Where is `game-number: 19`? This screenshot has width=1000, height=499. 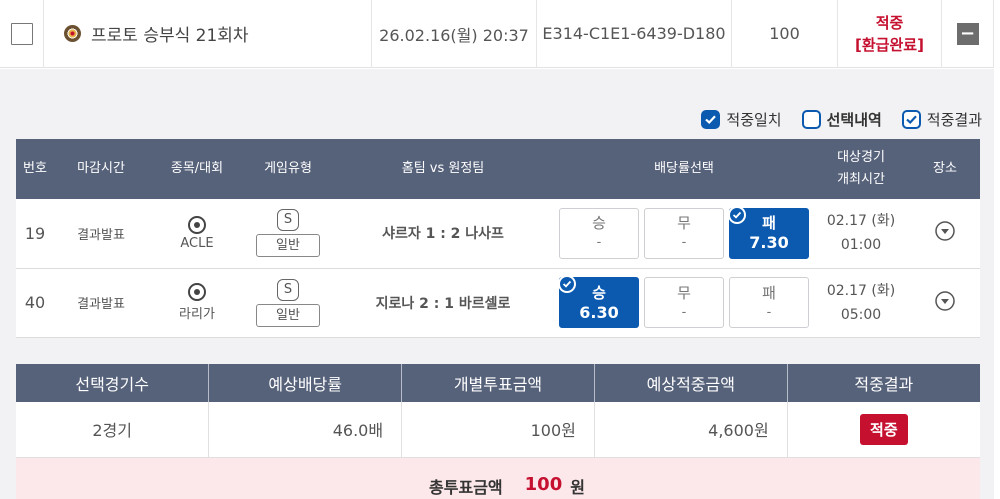
game-number: 19 is located at coordinates (35, 234).